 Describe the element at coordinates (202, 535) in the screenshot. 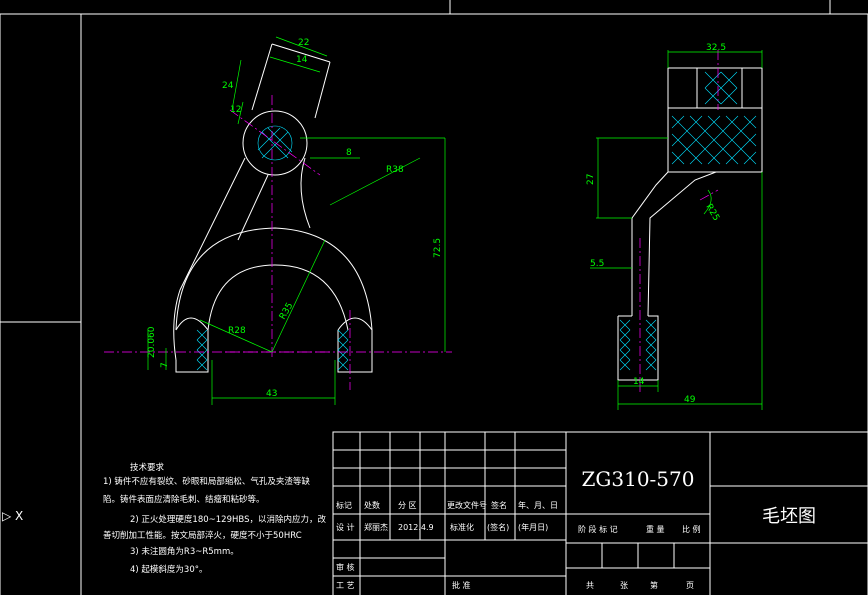

I see `tech-line-4: 善切削加工性能。按文局部淬火，硬度不小于50HRC` at that location.